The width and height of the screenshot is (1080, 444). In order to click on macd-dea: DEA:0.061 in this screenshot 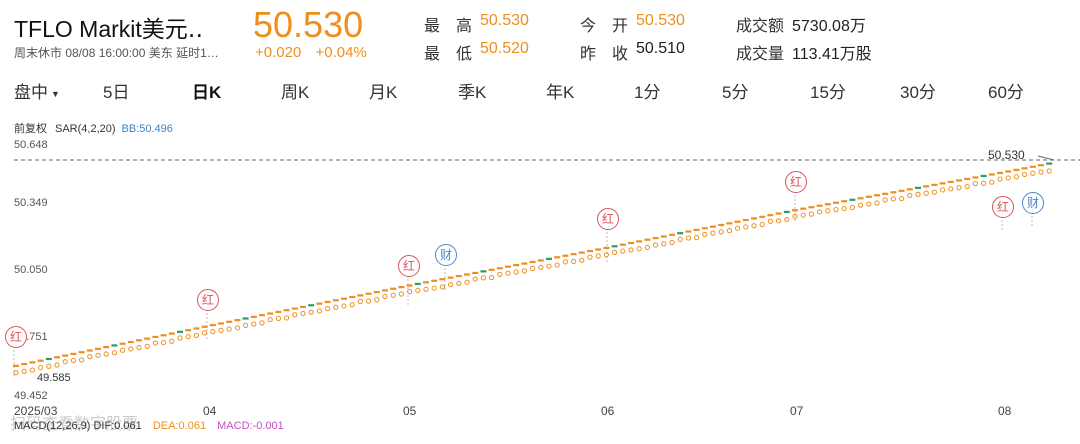, I will do `click(179, 426)`.